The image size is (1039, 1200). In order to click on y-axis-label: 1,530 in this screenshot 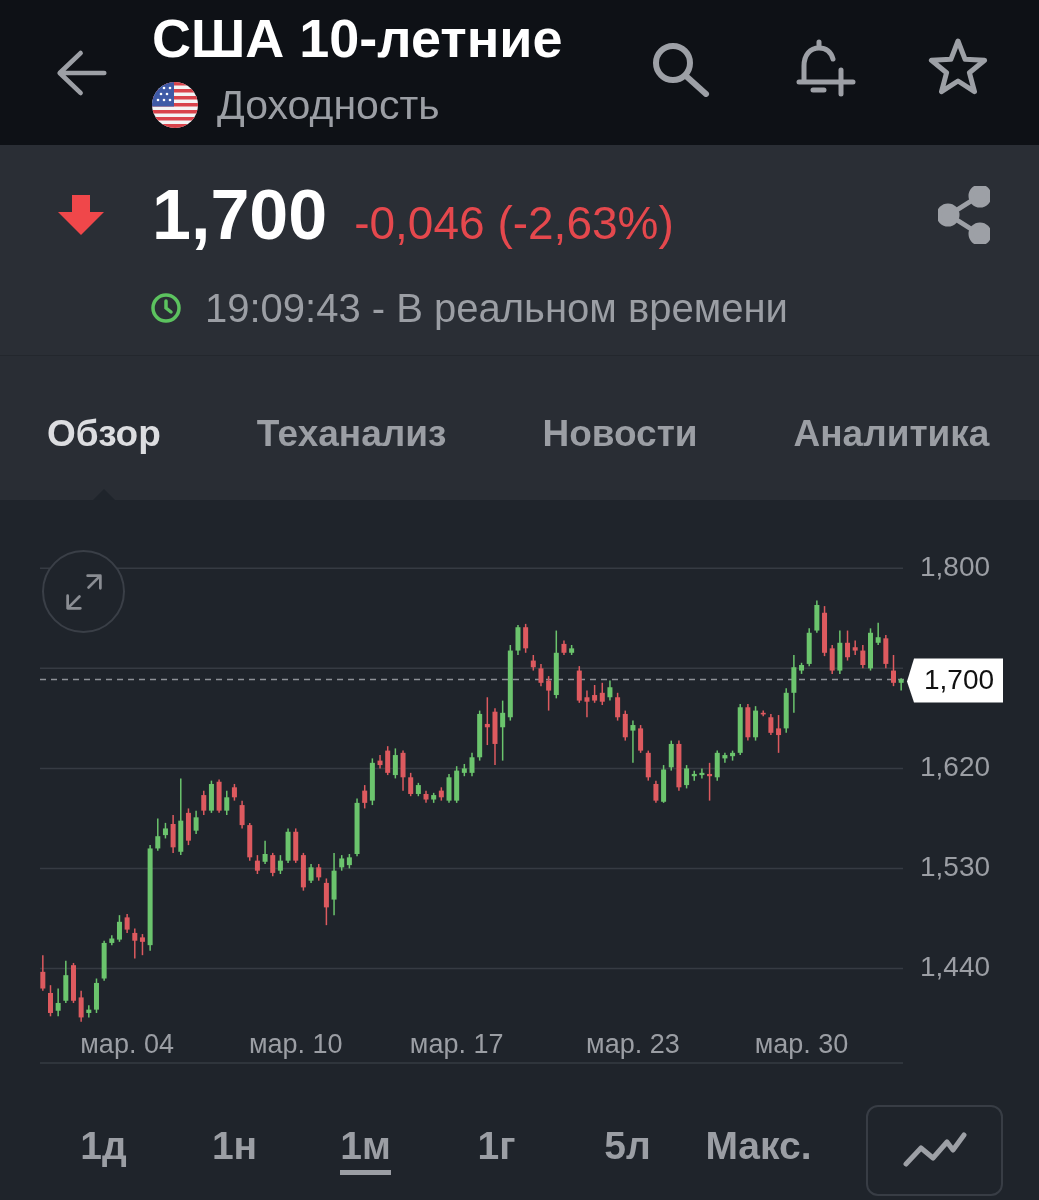, I will do `click(955, 866)`.